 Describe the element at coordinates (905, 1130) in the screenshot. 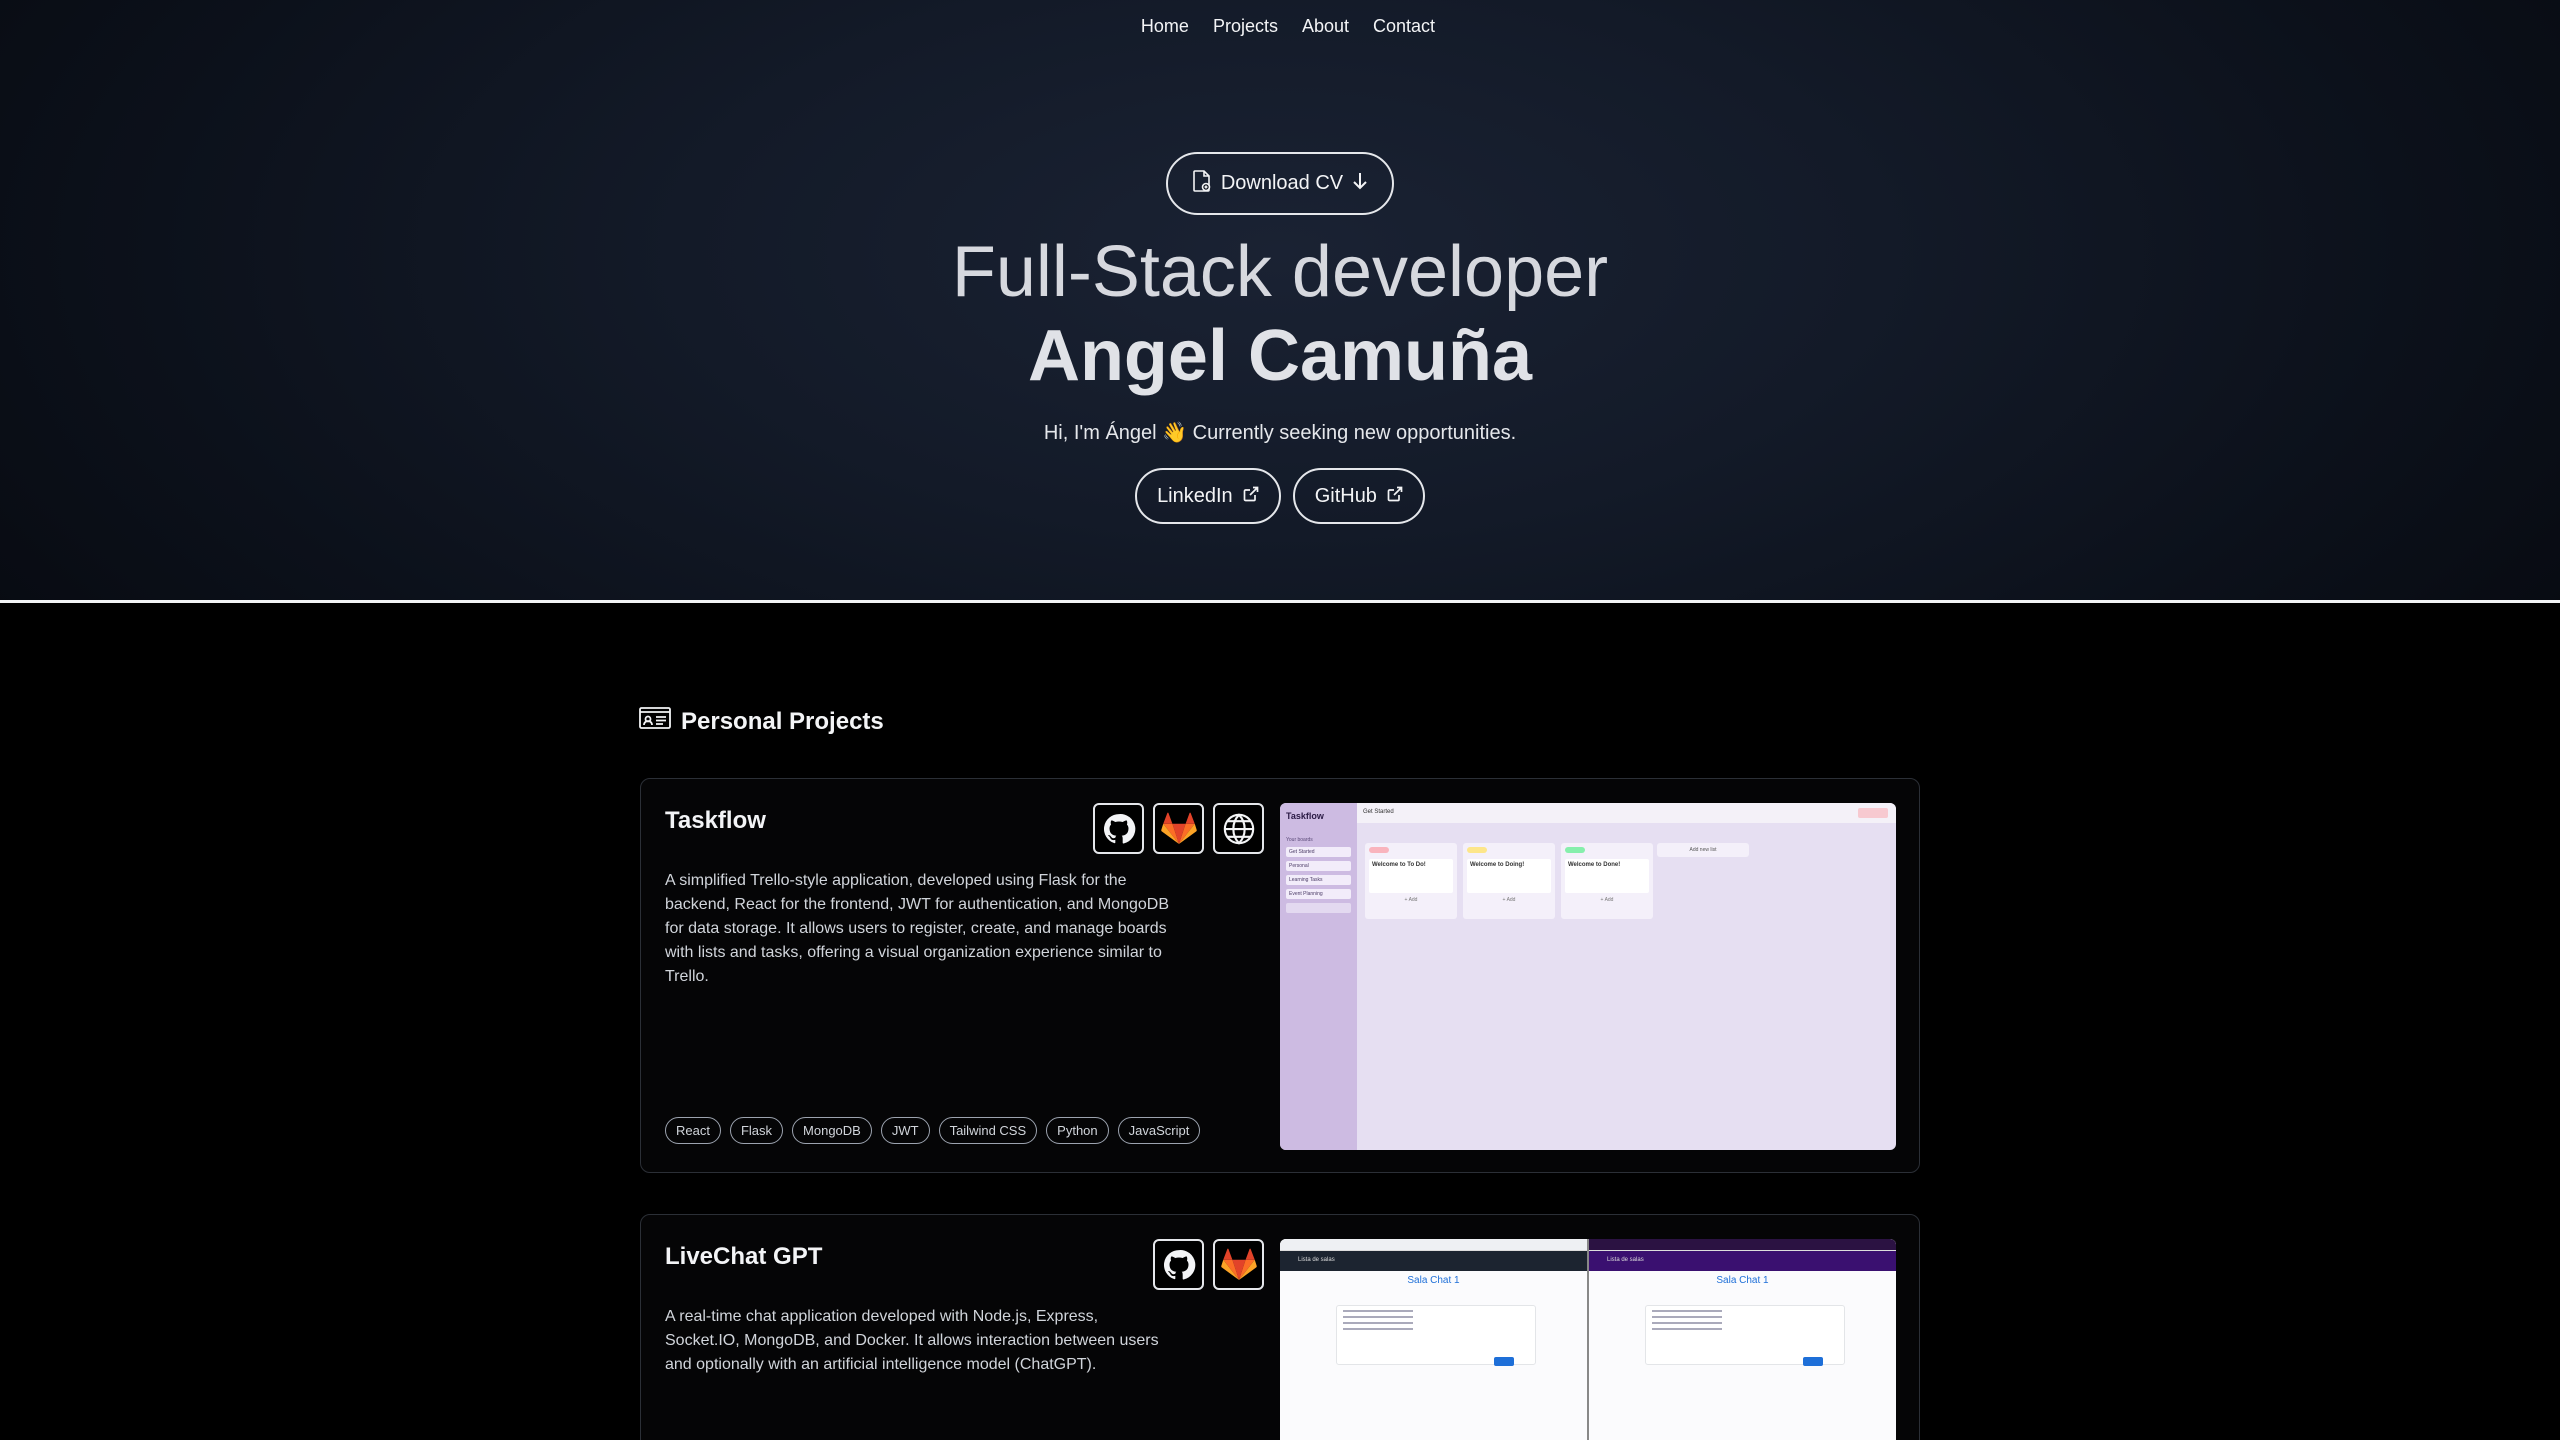

I see `tech-tag: JWT` at that location.